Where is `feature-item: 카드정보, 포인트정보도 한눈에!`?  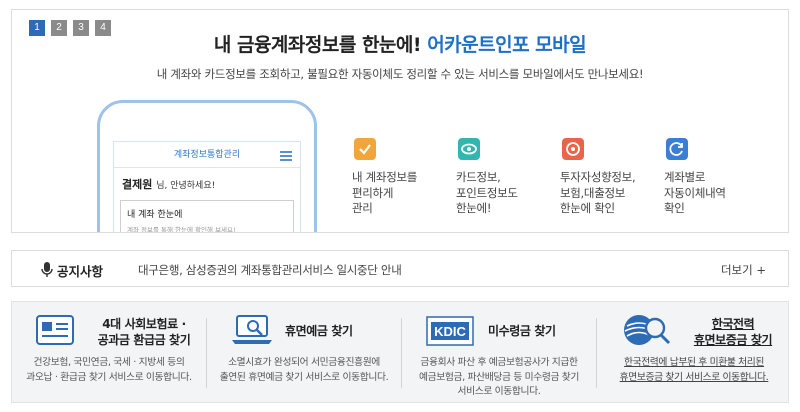
feature-item: 카드정보, 포인트정보도 한눈에! is located at coordinates (504, 177).